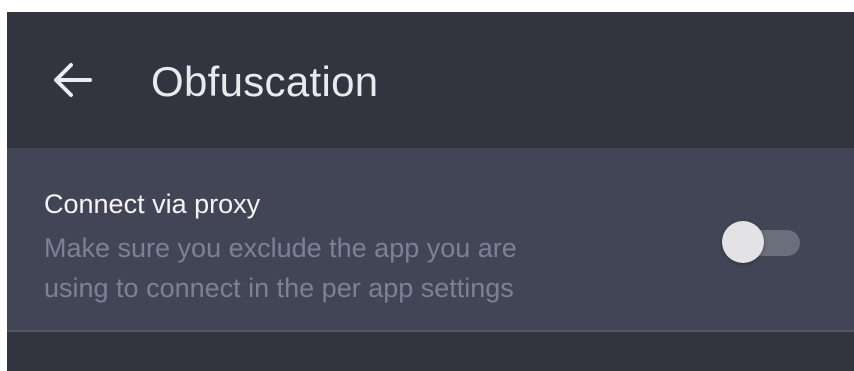 The image size is (854, 371). Describe the element at coordinates (279, 288) in the screenshot. I see `setting-description-line-2: using to connect in the per app settings` at that location.